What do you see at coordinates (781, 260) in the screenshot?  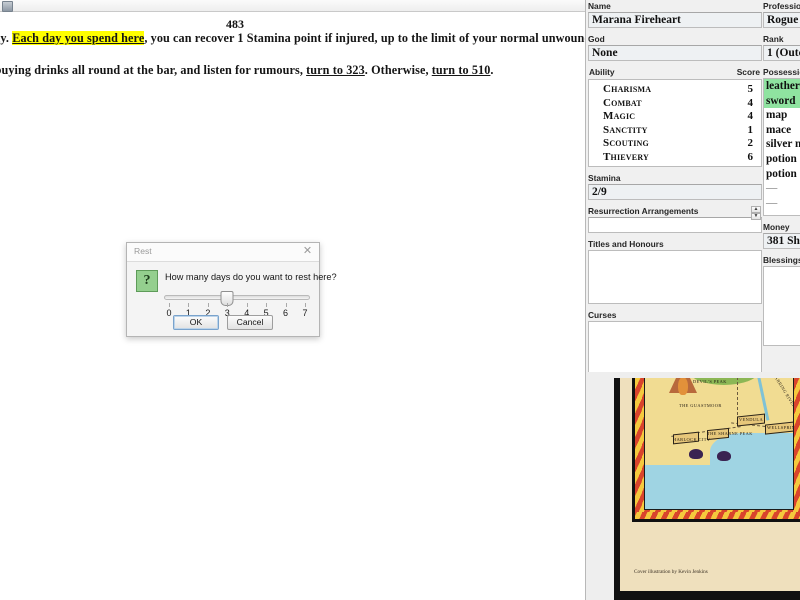 I see `blessings-label: Blessings` at bounding box center [781, 260].